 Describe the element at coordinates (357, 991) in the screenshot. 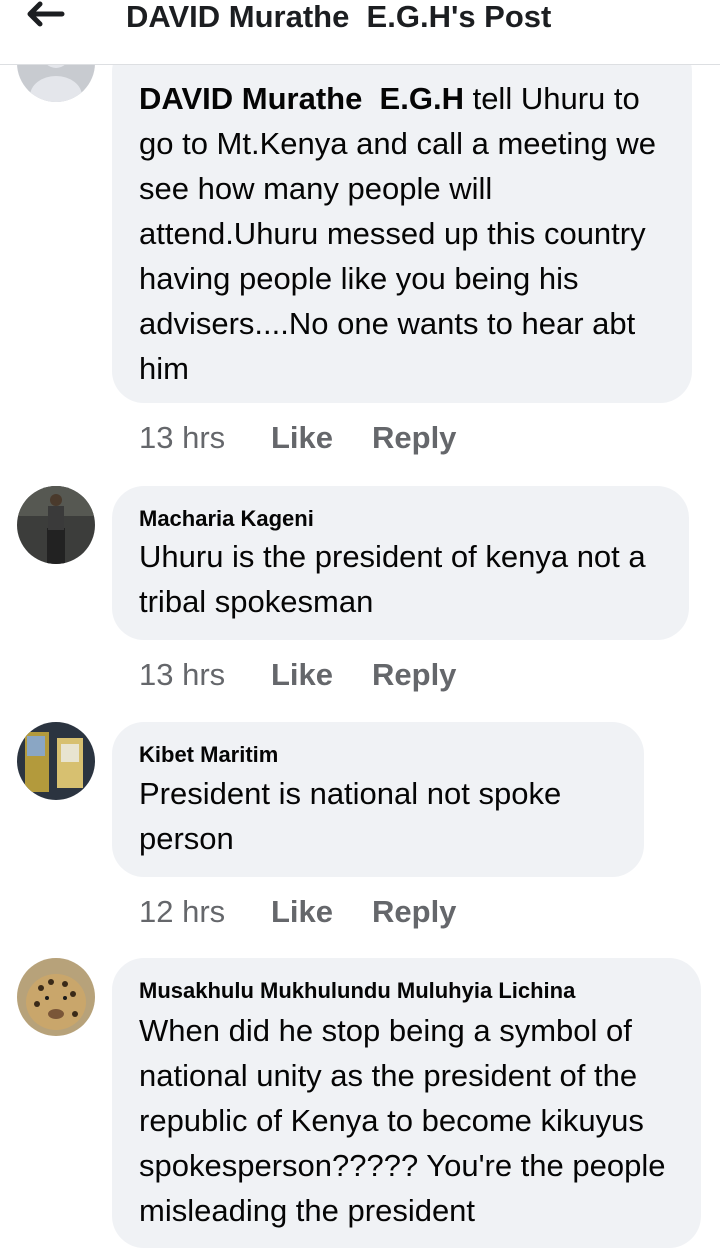

I see `comment-author: Musakhulu Mukhulundu Muluhyia Lichina` at that location.